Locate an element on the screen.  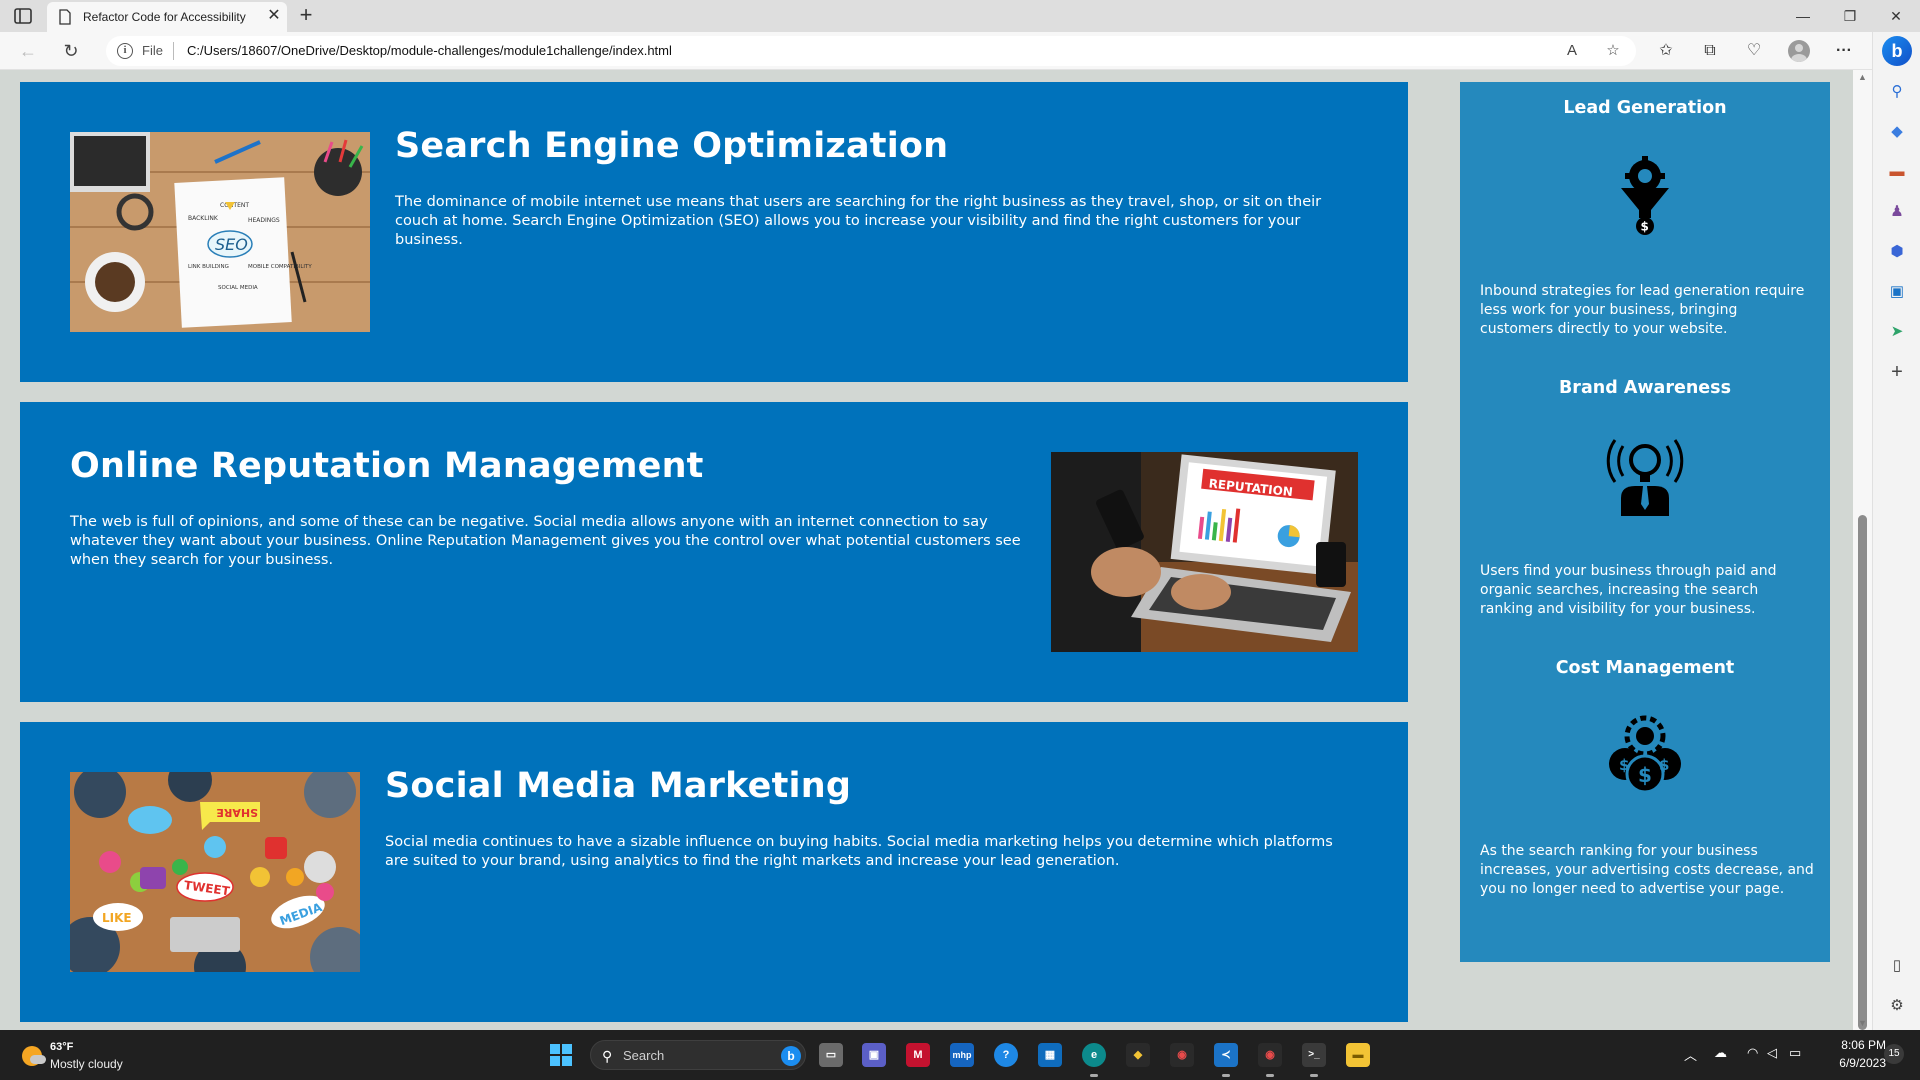
tools-briefcase-icon: ▬ is located at coordinates (1897, 172).